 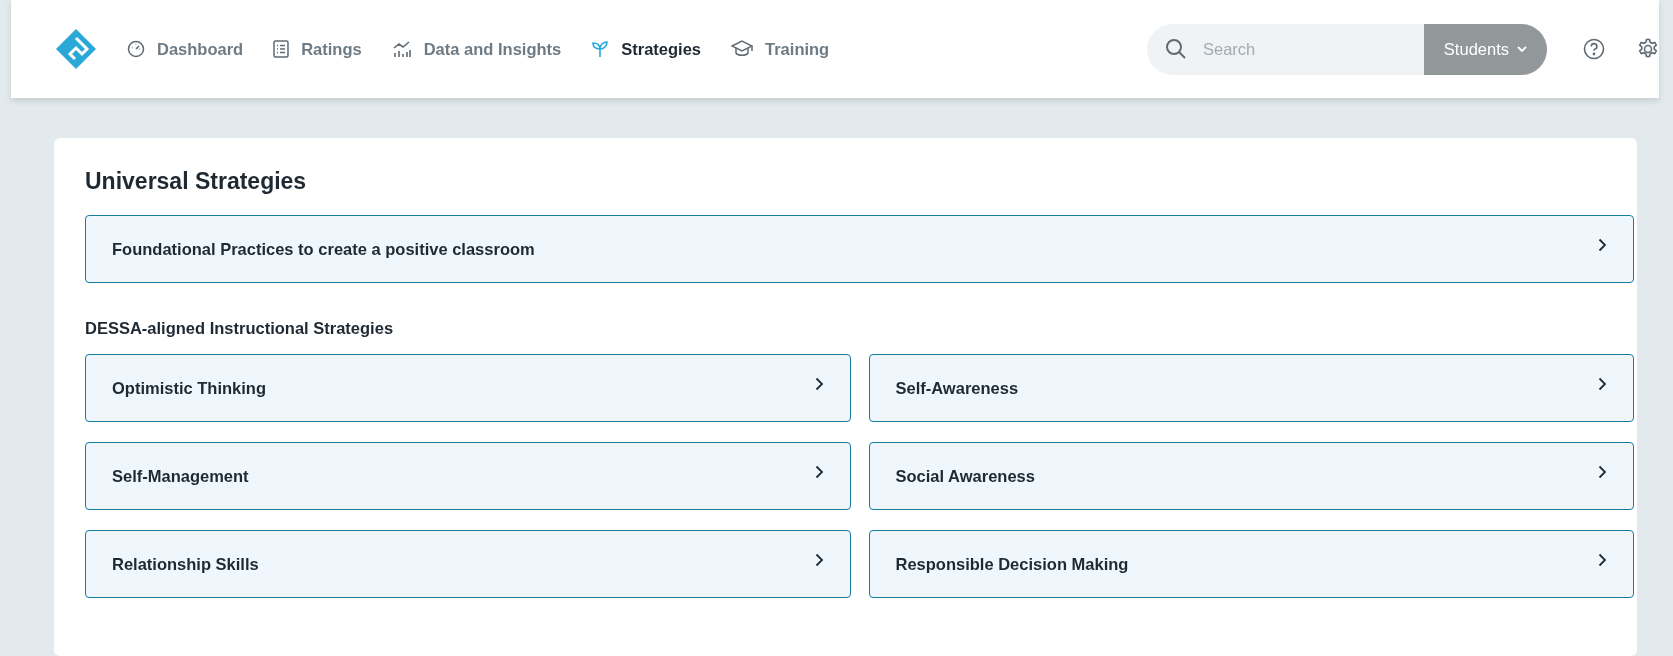 I want to click on gauge-icon, so click(x=136, y=49).